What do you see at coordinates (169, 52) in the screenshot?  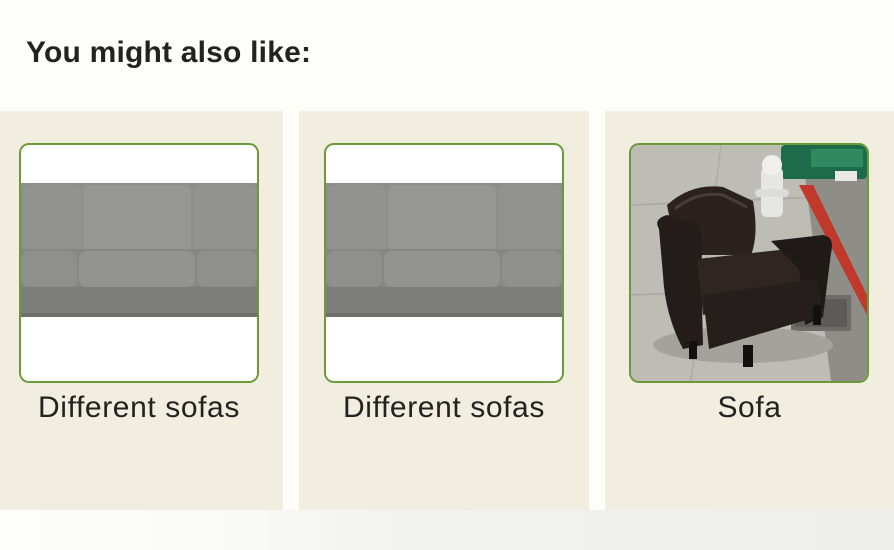 I see `section-title: You might also like:` at bounding box center [169, 52].